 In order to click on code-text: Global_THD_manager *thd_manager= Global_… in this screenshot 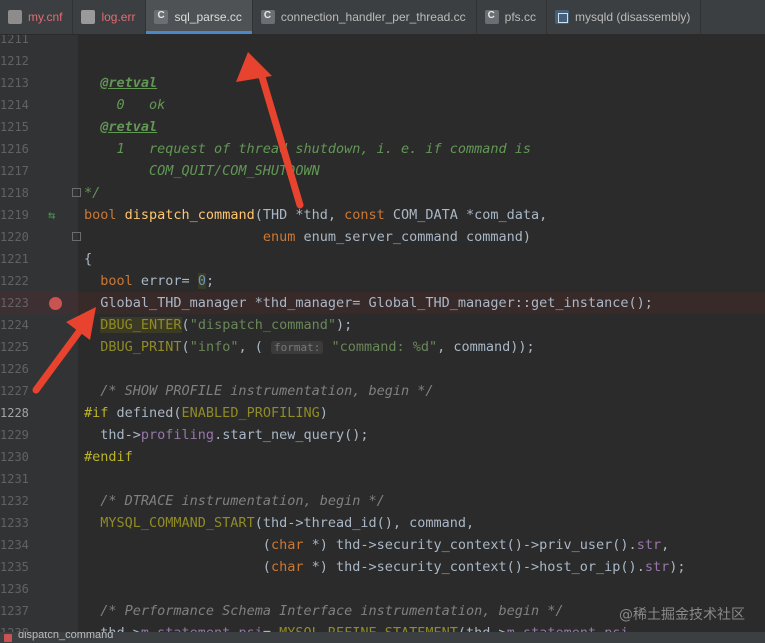, I will do `click(368, 303)`.